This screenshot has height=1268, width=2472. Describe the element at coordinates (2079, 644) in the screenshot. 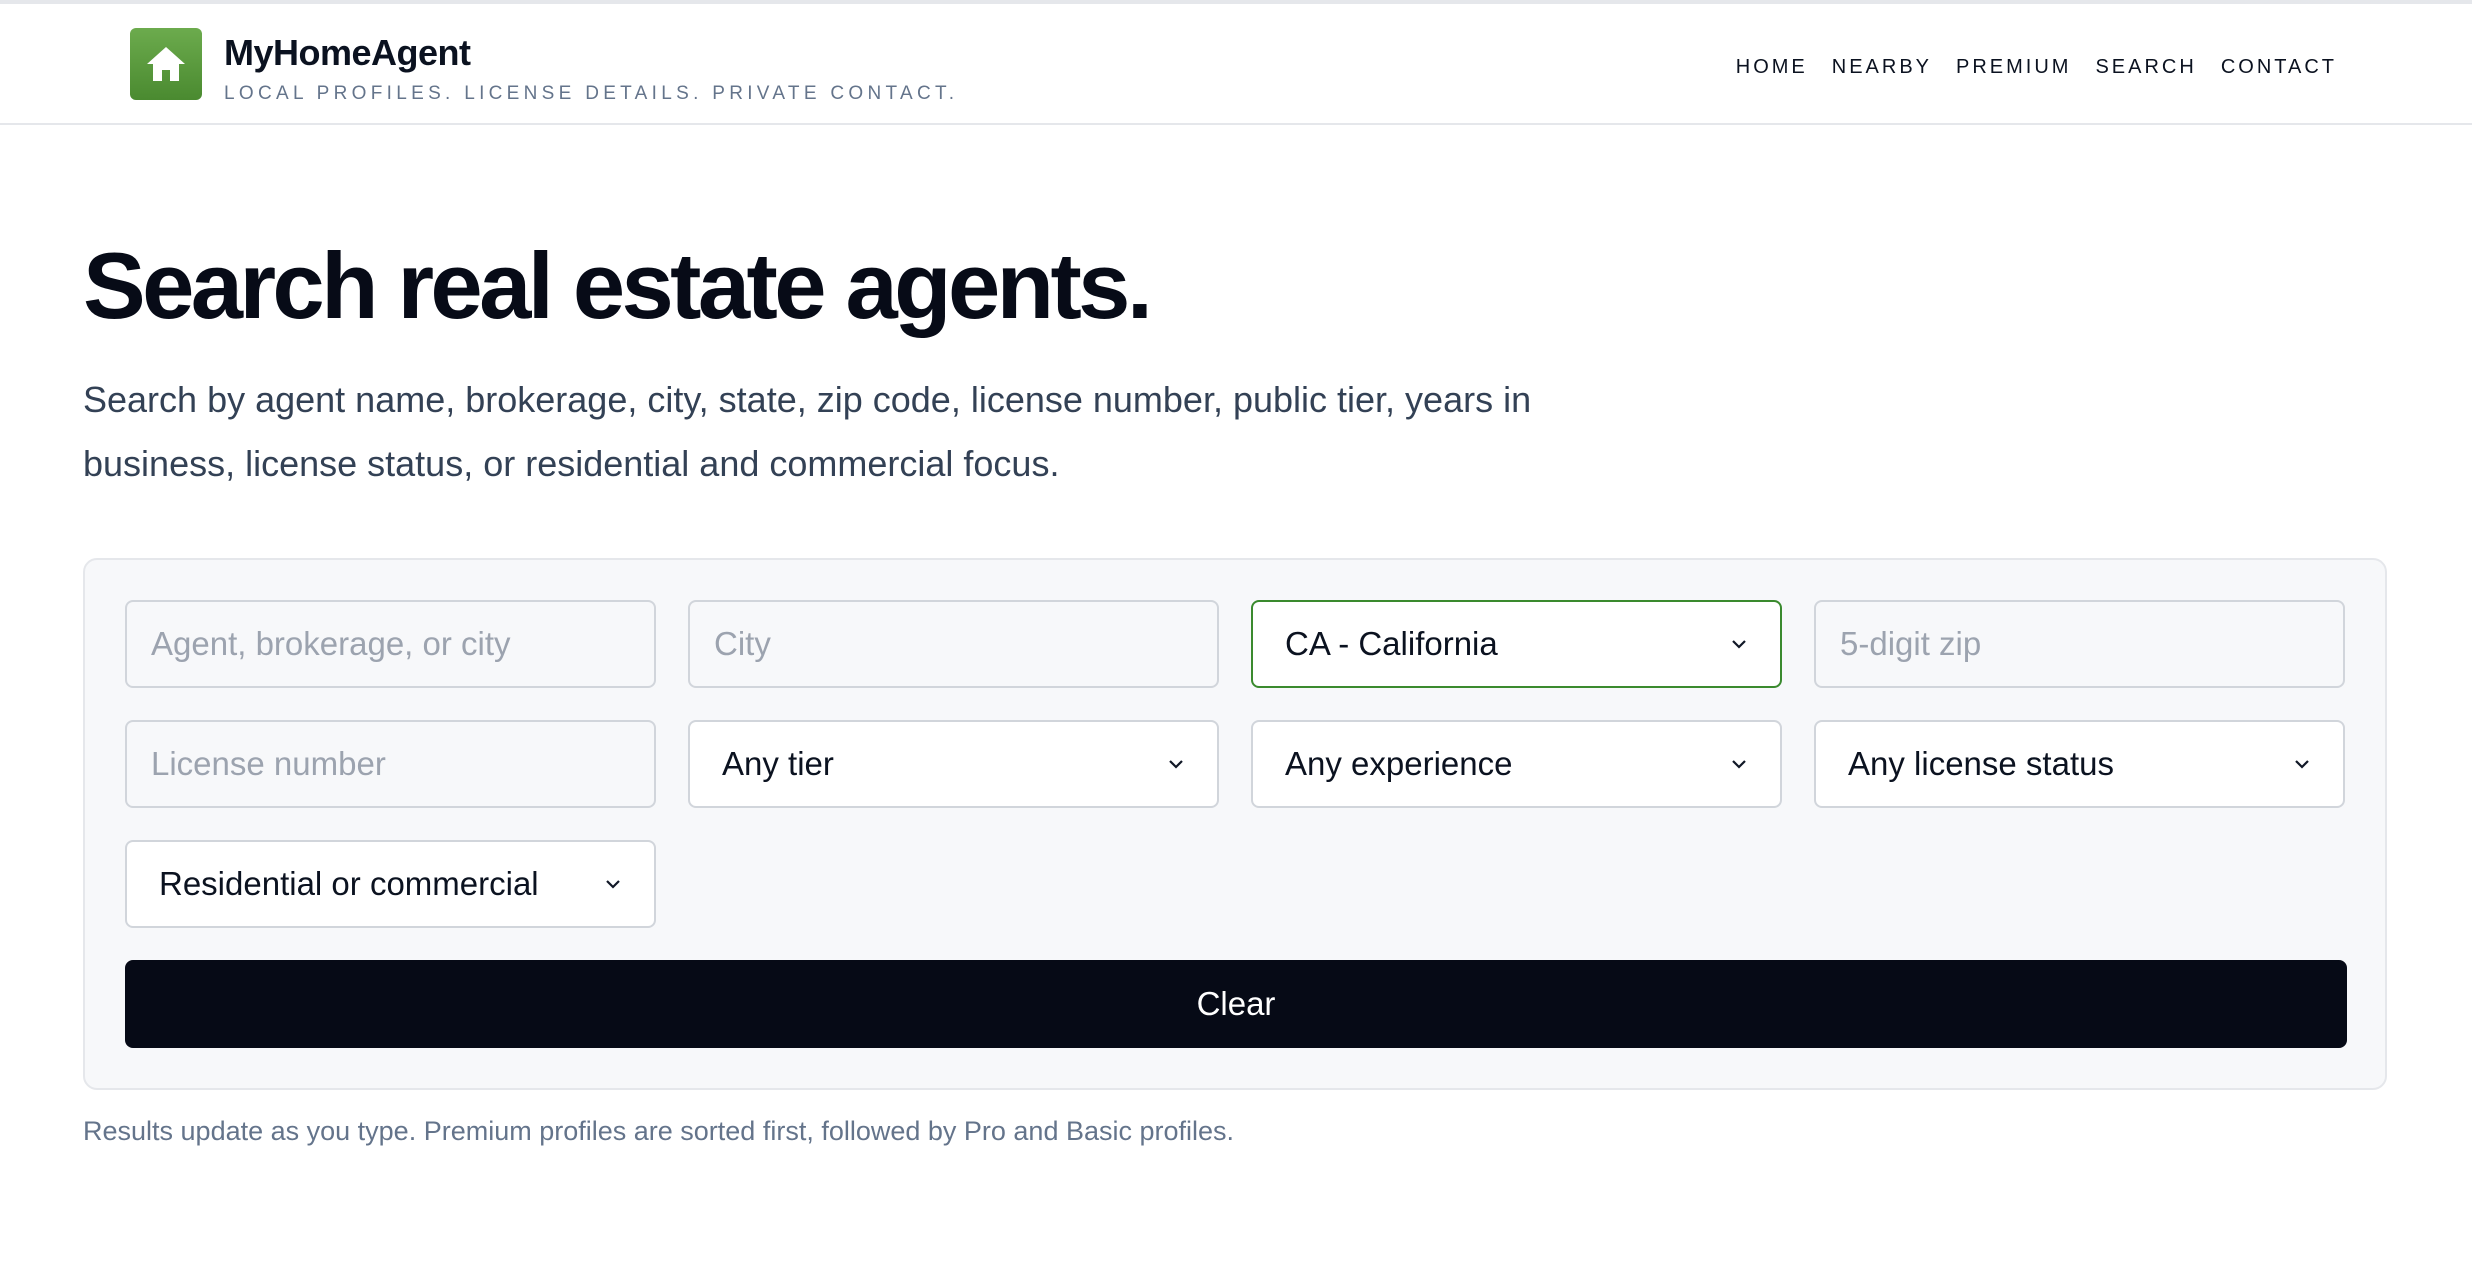

I see `zip-input` at that location.